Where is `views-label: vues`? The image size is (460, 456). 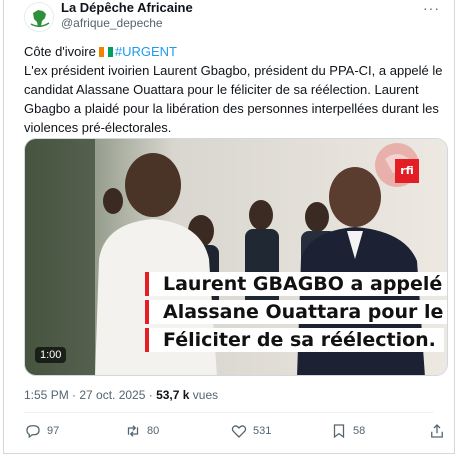 views-label: vues is located at coordinates (204, 395).